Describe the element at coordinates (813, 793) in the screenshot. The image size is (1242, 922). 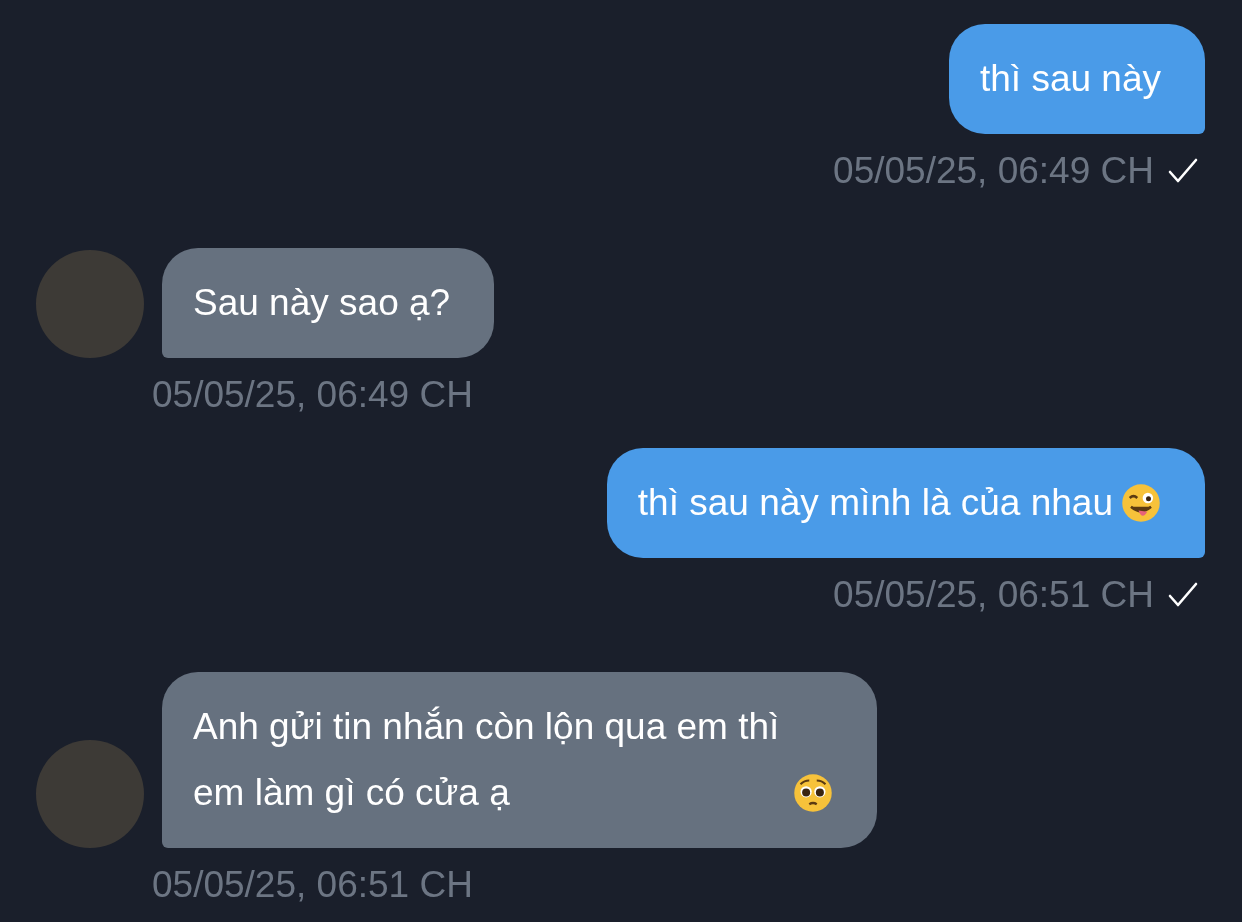
I see `pleading-face-icon` at that location.